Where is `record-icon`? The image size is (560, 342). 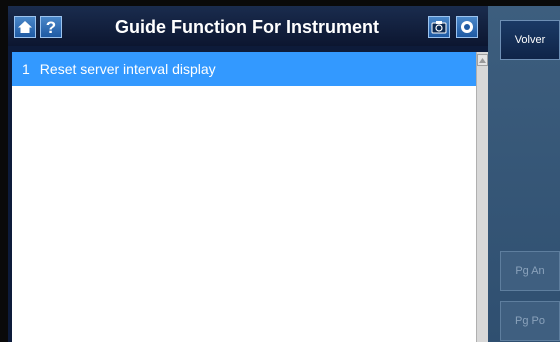
record-icon is located at coordinates (467, 27).